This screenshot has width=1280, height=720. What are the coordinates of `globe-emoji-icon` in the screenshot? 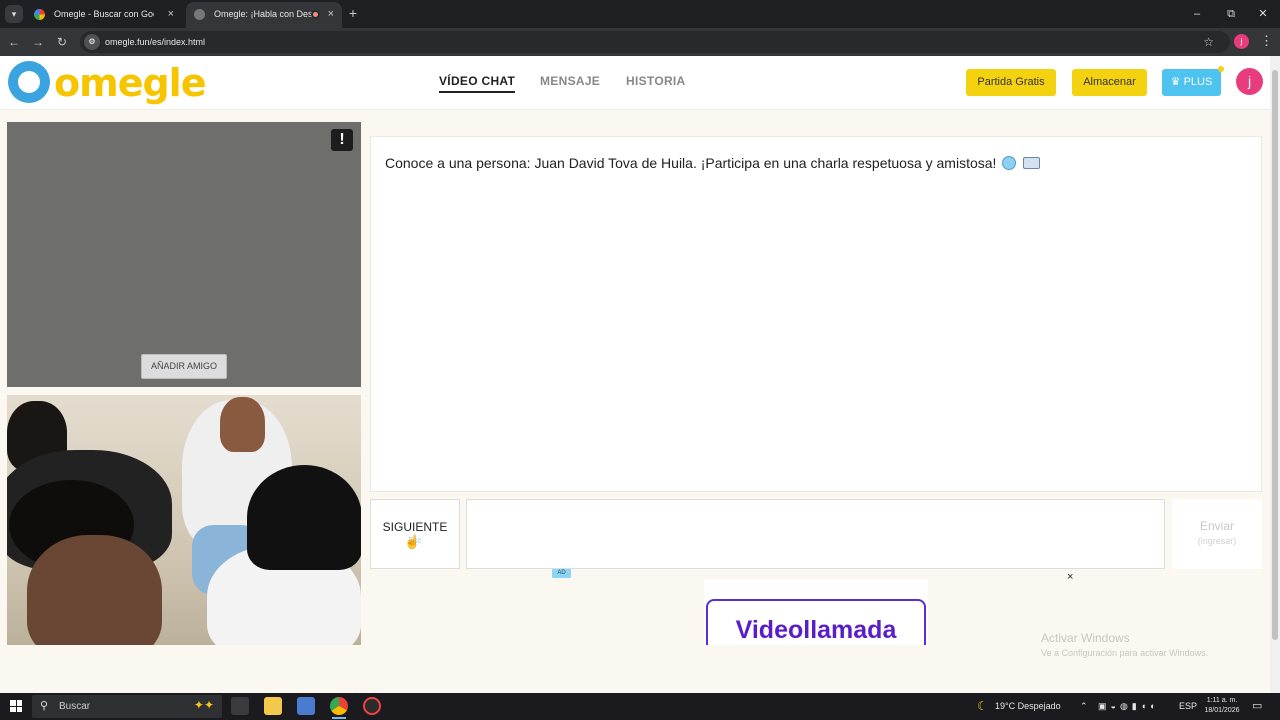 It's located at (1009, 163).